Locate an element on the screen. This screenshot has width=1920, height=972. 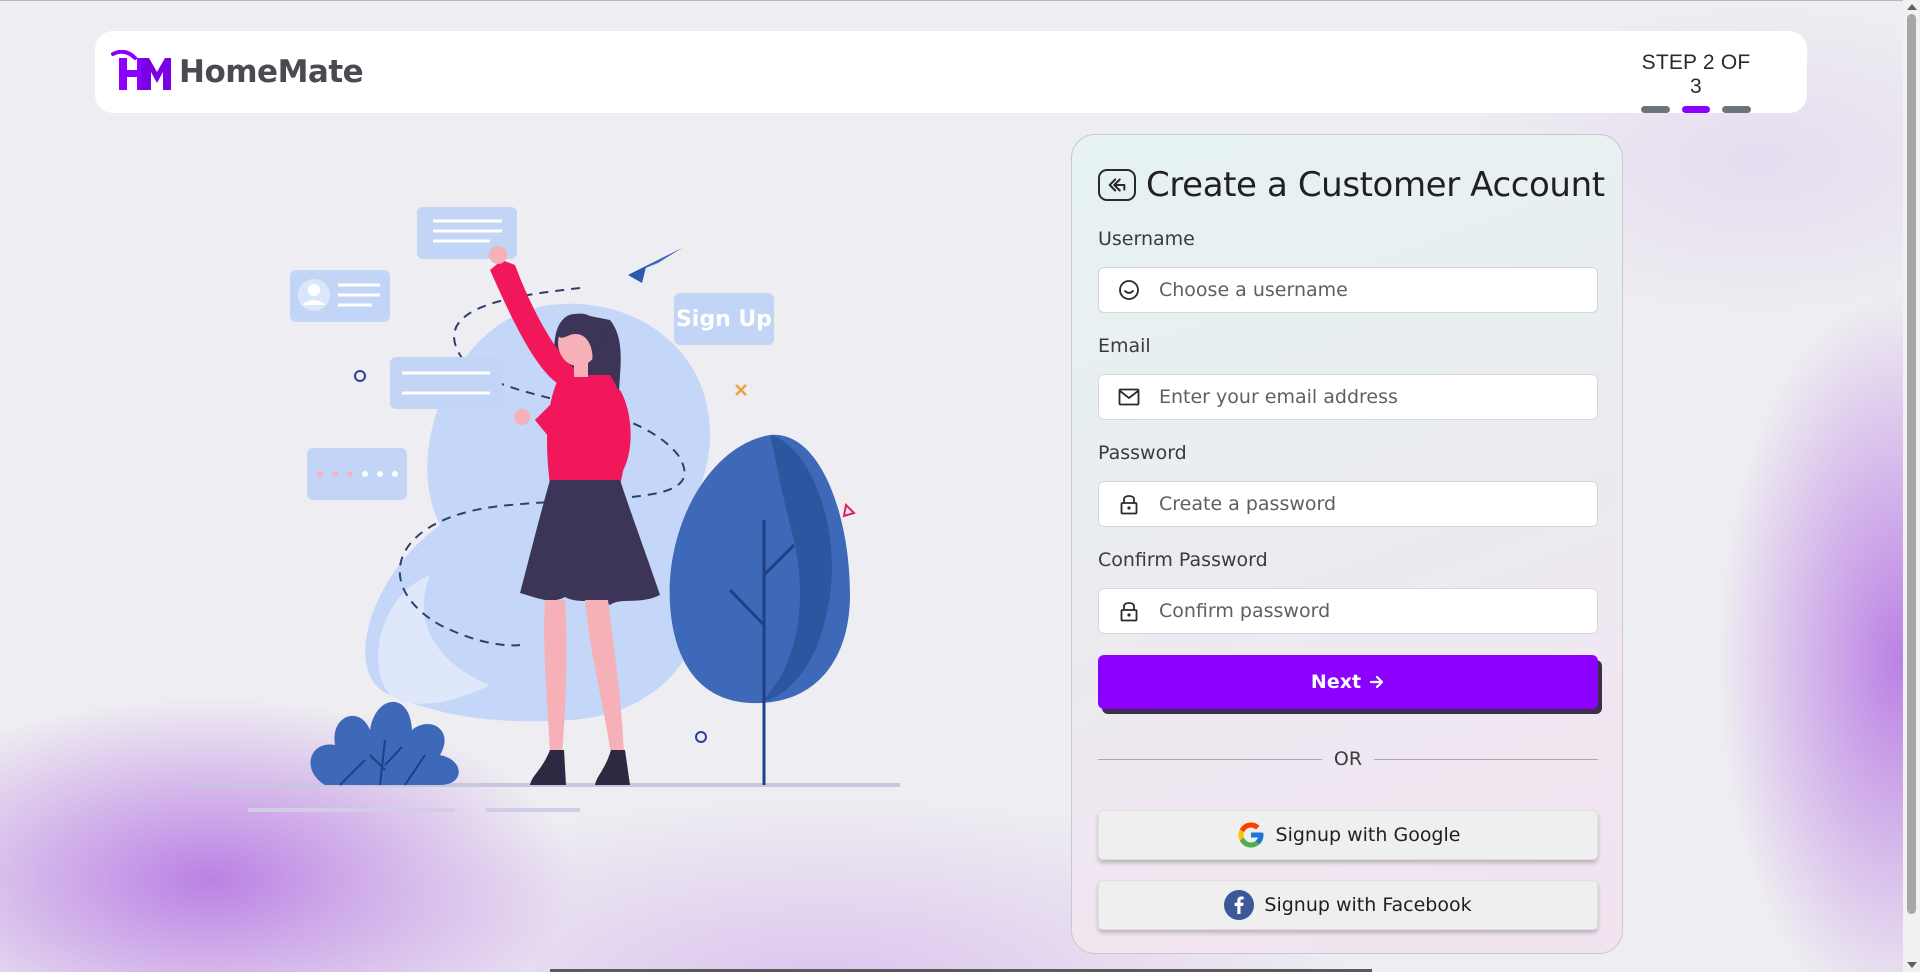
scroll-down-arrow-icon is located at coordinates (1912, 965).